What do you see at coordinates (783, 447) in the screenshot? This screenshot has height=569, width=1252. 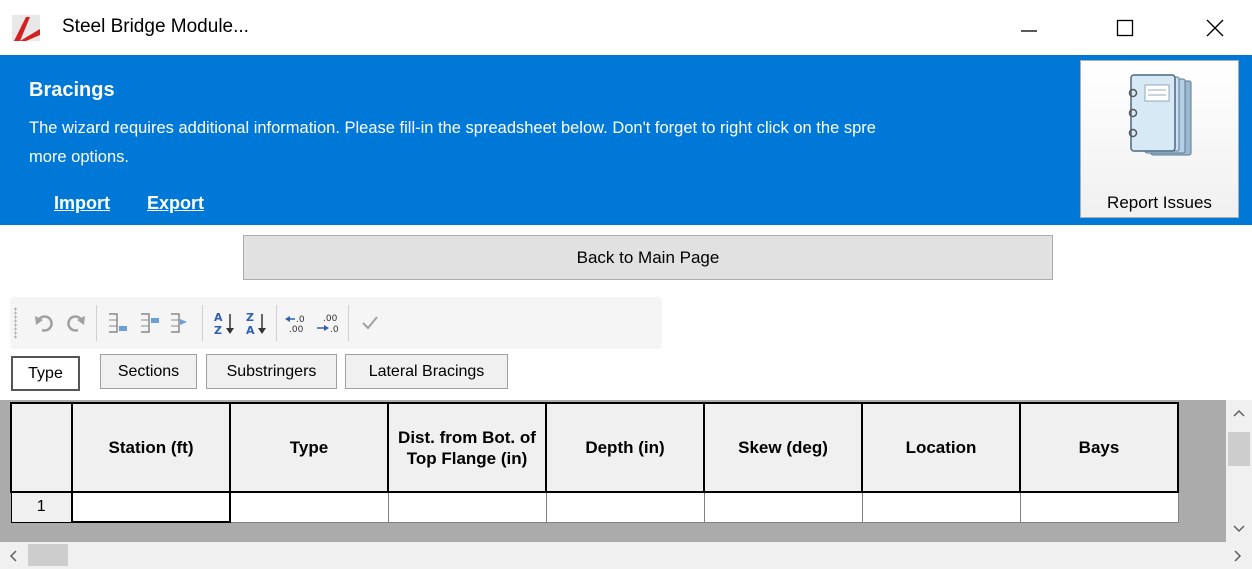 I see `column-header-skew: Skew (deg)` at bounding box center [783, 447].